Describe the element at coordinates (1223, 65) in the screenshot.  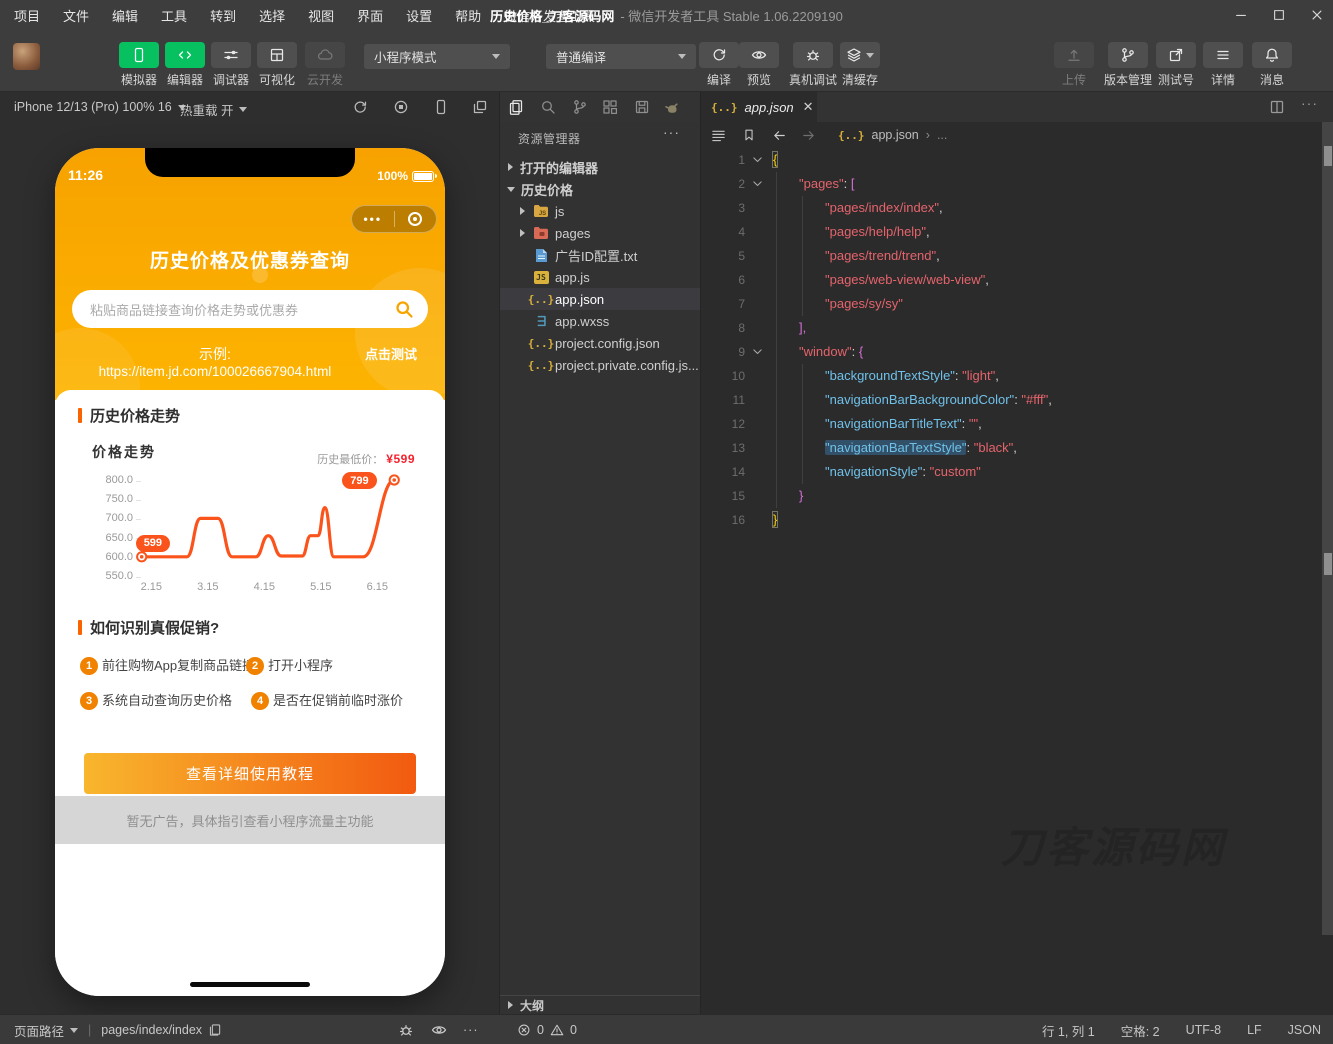
I see `details-button: 详情` at that location.